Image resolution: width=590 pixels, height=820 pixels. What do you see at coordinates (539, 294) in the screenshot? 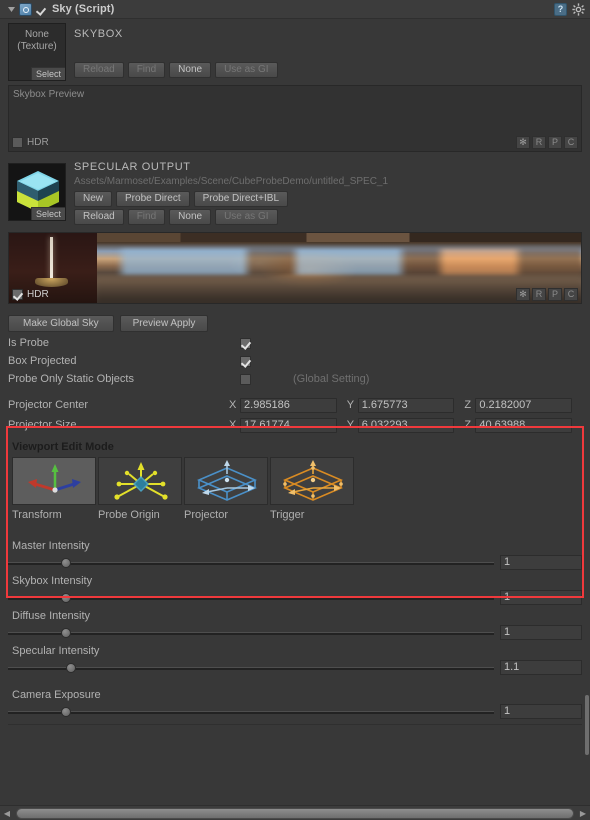
I see `specular-mode-r-button: R` at bounding box center [539, 294].